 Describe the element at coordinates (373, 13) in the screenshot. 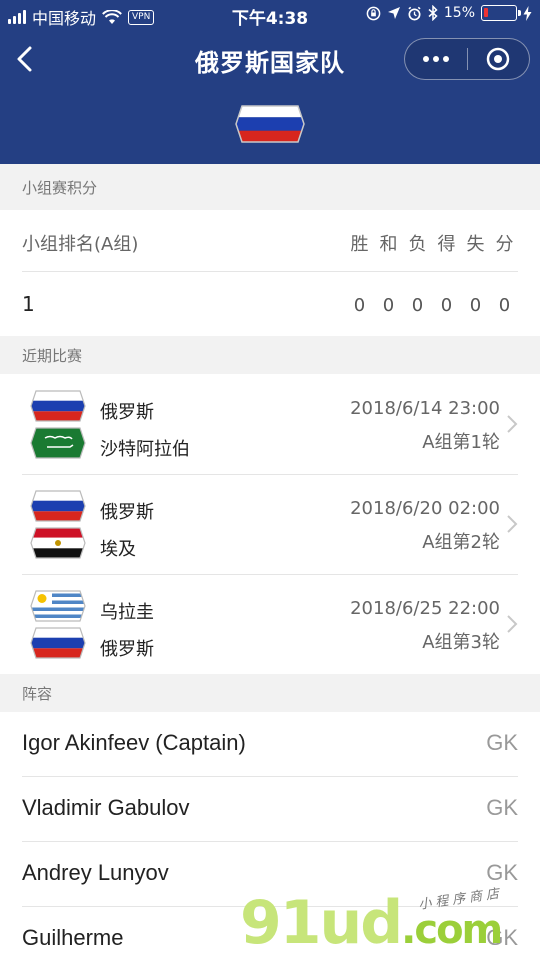

I see `rotation-lock-icon` at that location.